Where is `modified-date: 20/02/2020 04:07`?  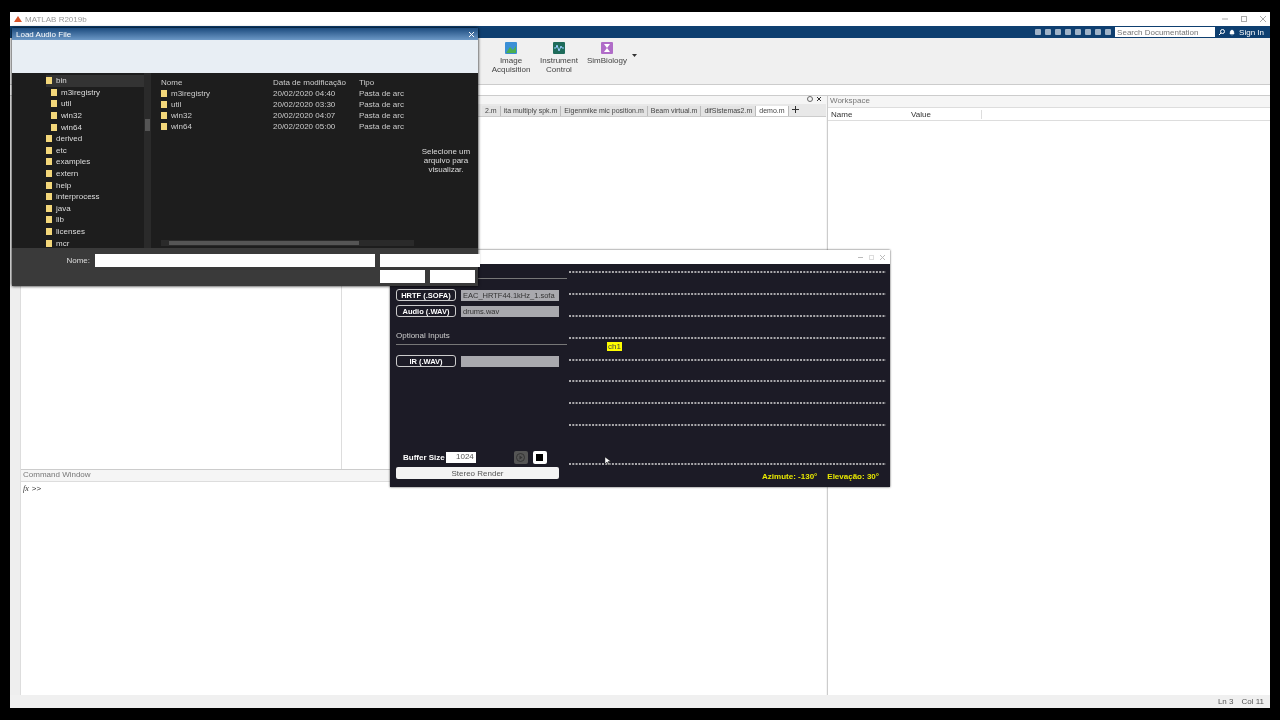
modified-date: 20/02/2020 04:07 is located at coordinates (305, 115).